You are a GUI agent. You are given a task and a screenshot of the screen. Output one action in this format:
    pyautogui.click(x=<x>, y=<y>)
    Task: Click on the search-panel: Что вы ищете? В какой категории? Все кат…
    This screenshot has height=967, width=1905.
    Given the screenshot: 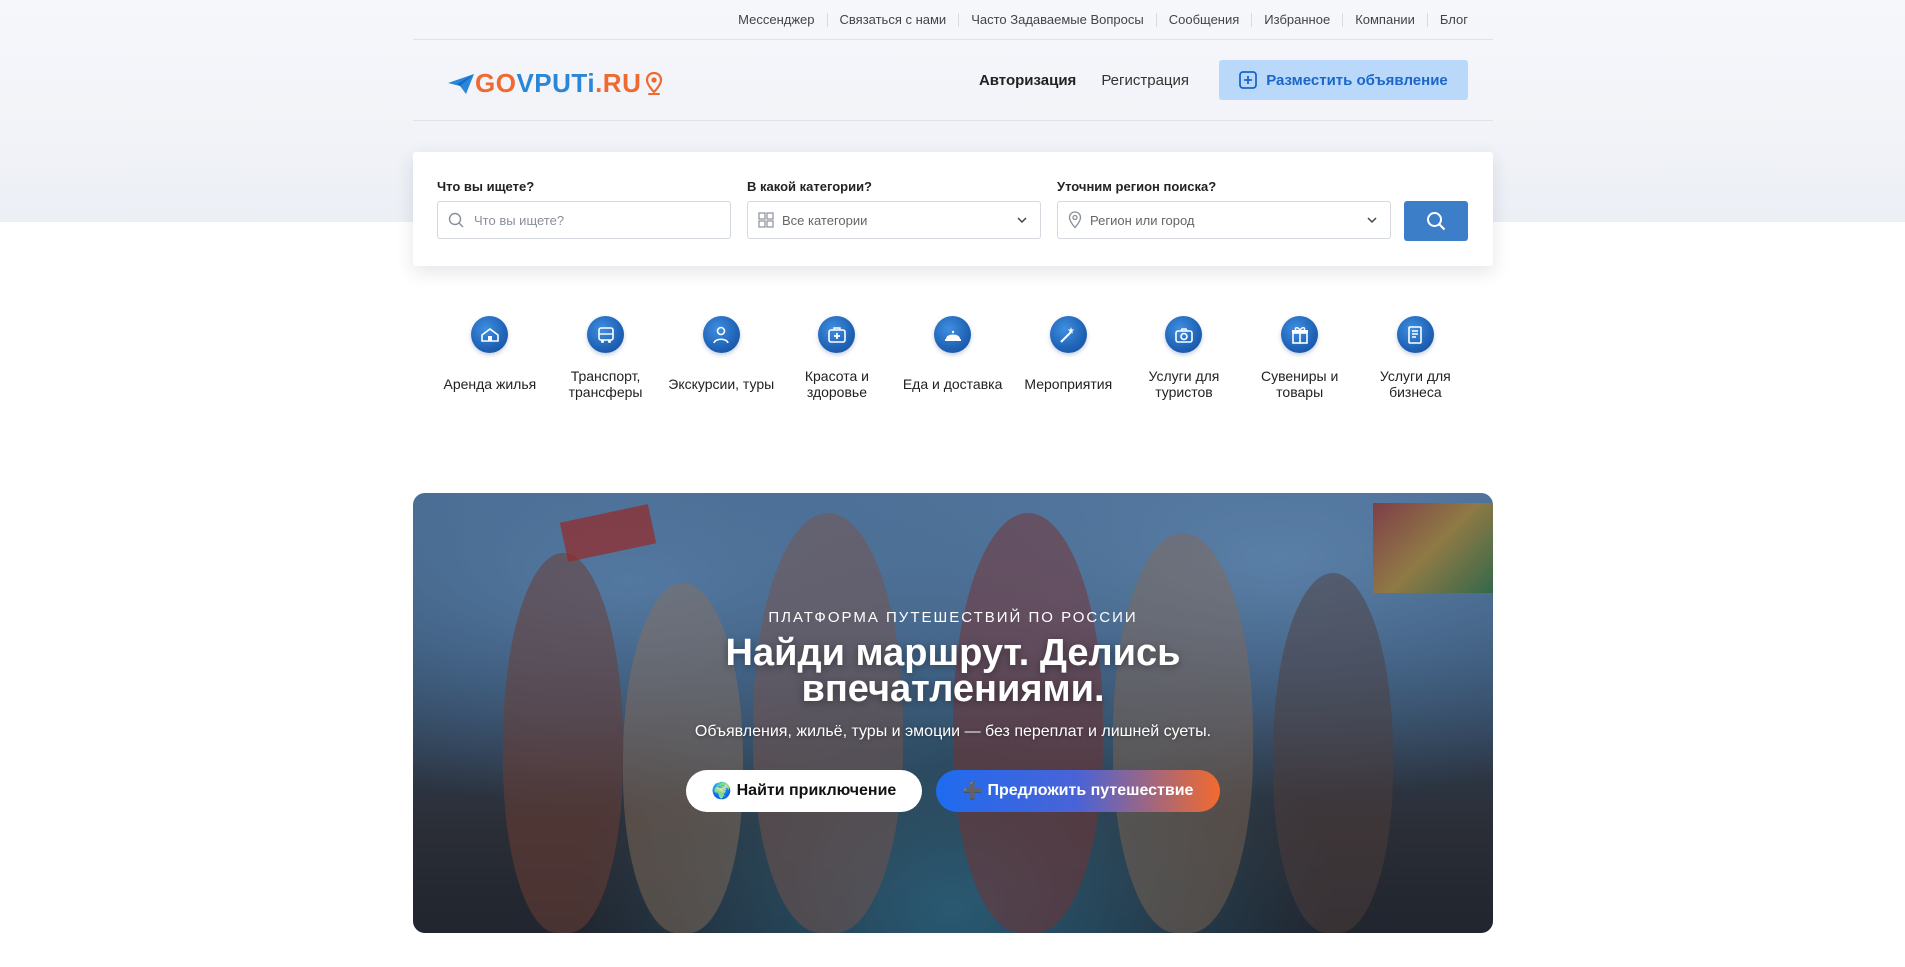 What is the action you would take?
    pyautogui.click(x=953, y=209)
    